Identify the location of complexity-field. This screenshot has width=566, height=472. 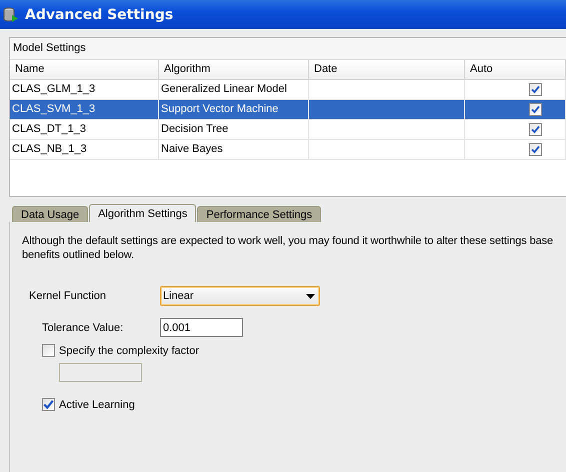
(100, 372).